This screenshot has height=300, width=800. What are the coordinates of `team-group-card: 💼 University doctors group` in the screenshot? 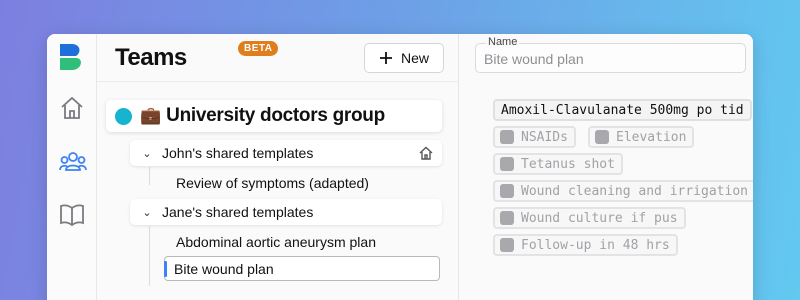 It's located at (274, 116).